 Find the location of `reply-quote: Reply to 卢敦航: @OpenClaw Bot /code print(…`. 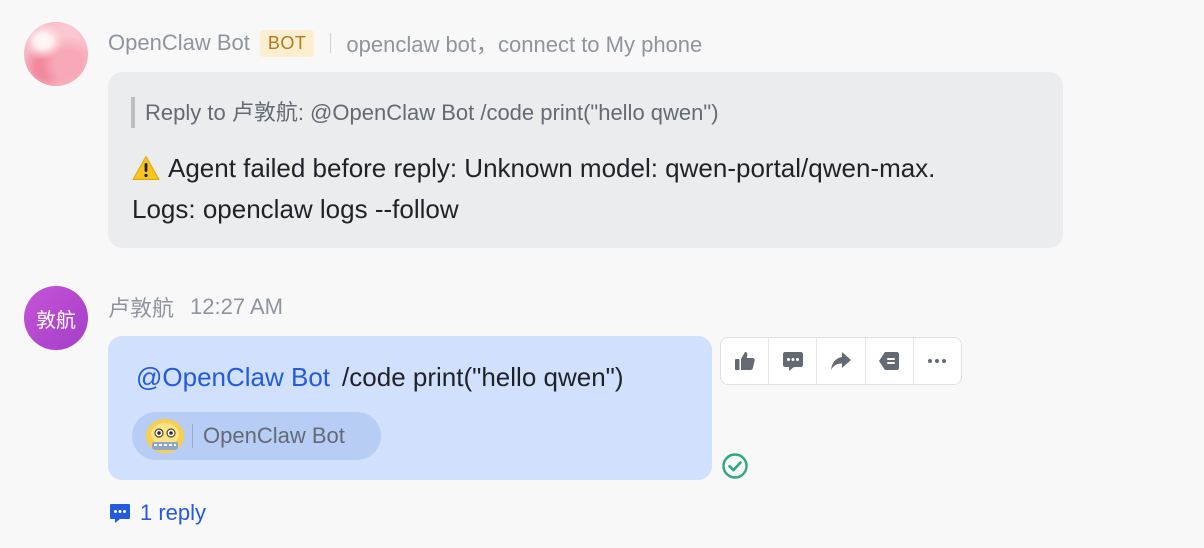

reply-quote: Reply to 卢敦航: @OpenClaw Bot /code print(… is located at coordinates (425, 112).